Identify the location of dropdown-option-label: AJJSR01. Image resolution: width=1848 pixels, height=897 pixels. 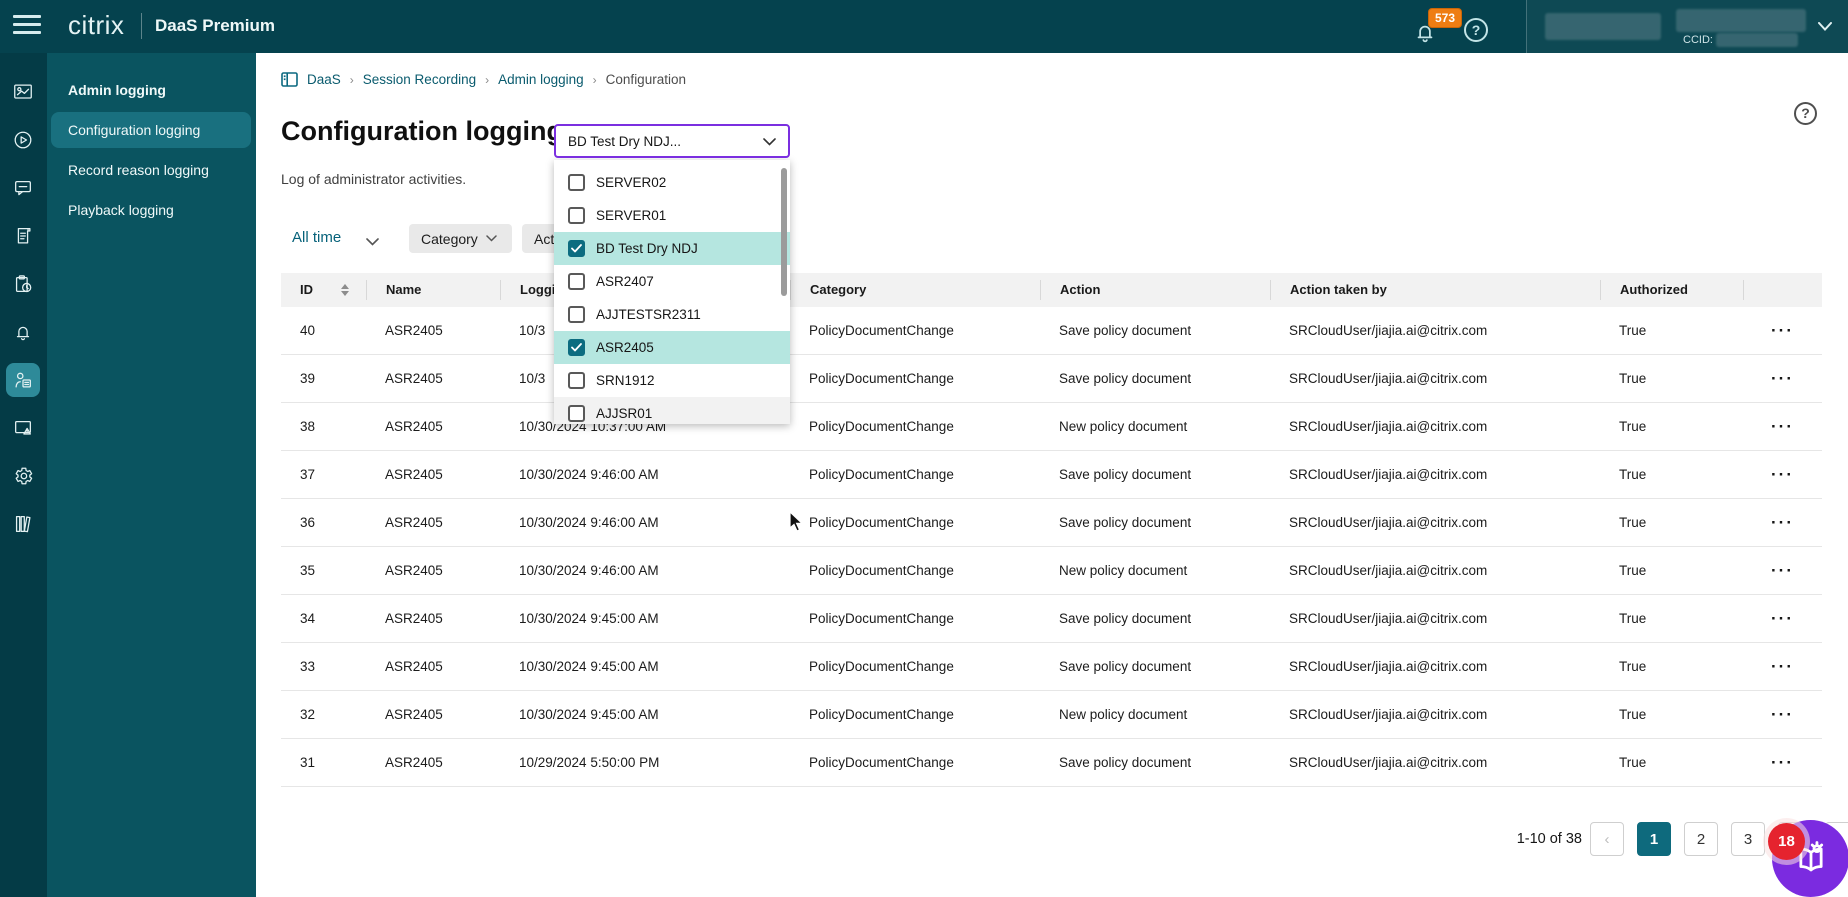
(624, 413).